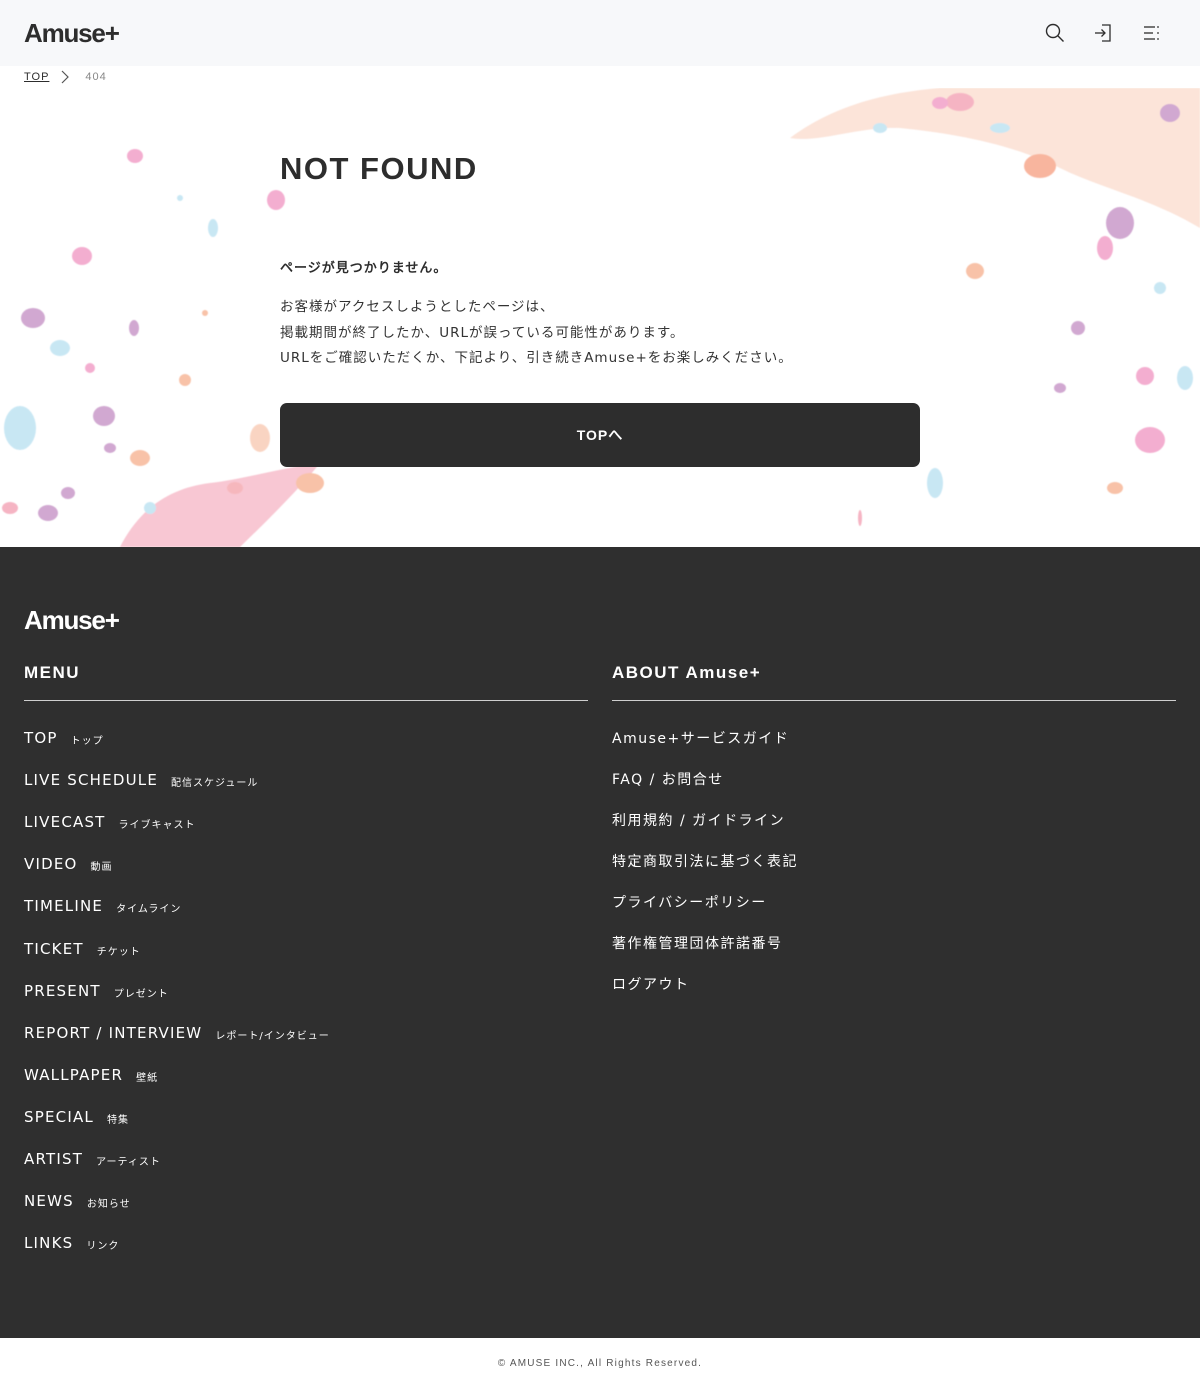  Describe the element at coordinates (379, 168) in the screenshot. I see `page-title: NOT FOUND` at that location.